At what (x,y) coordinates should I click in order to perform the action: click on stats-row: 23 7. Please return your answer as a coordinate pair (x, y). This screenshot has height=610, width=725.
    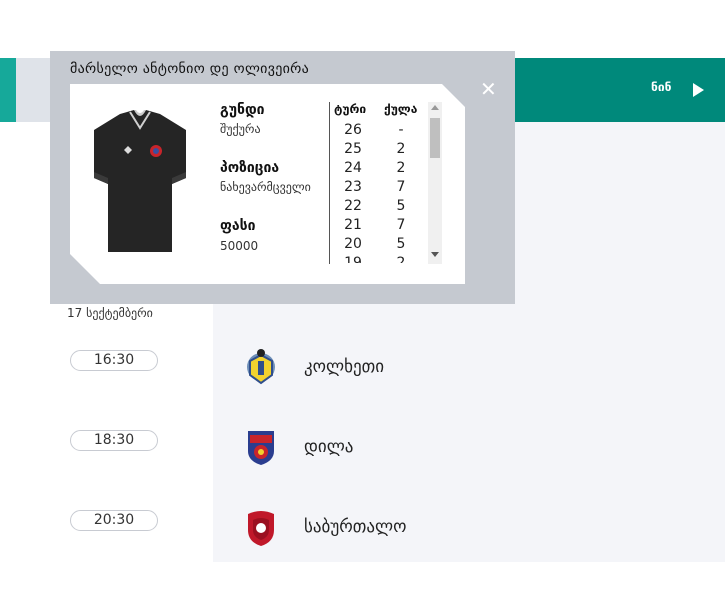
    Looking at the image, I should click on (380, 188).